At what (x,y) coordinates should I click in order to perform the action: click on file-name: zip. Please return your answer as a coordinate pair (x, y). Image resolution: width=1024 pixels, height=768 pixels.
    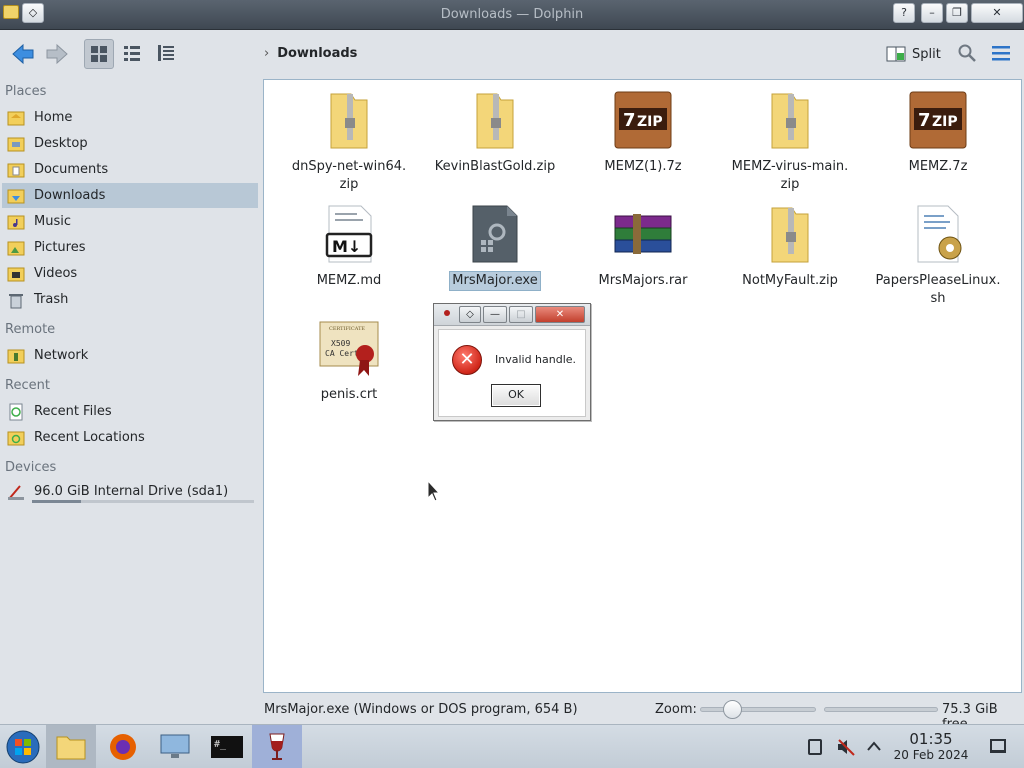
    Looking at the image, I should click on (790, 184).